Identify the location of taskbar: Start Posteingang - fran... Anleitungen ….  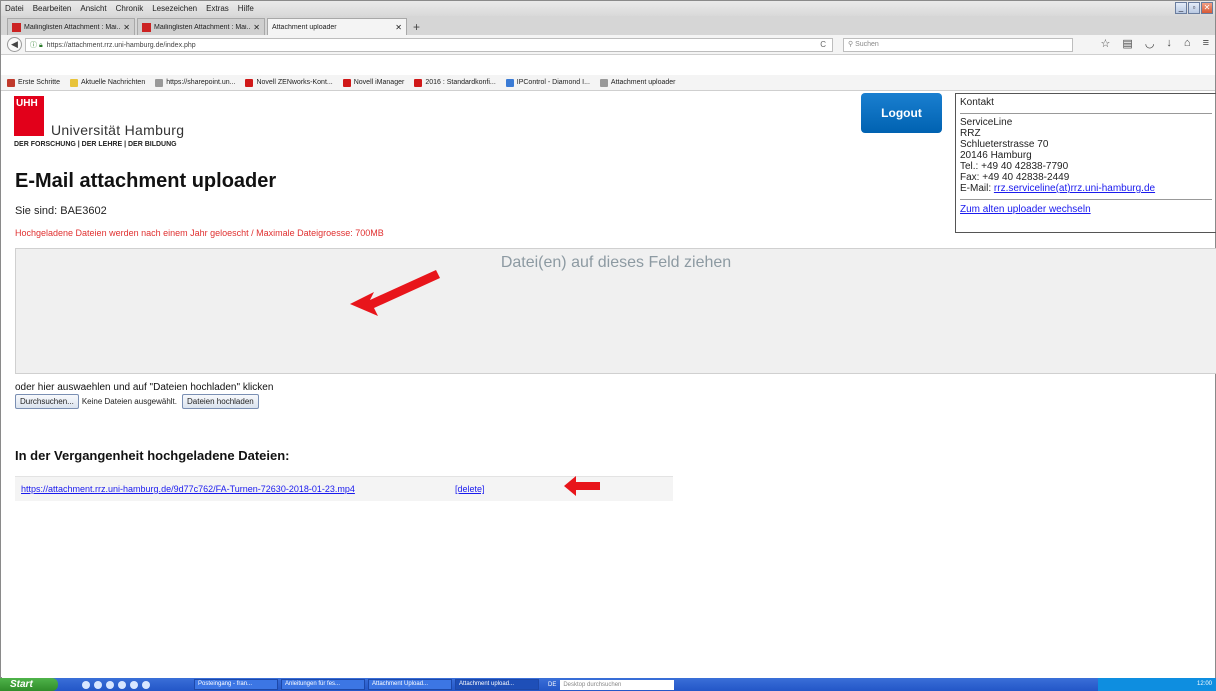
(608, 684).